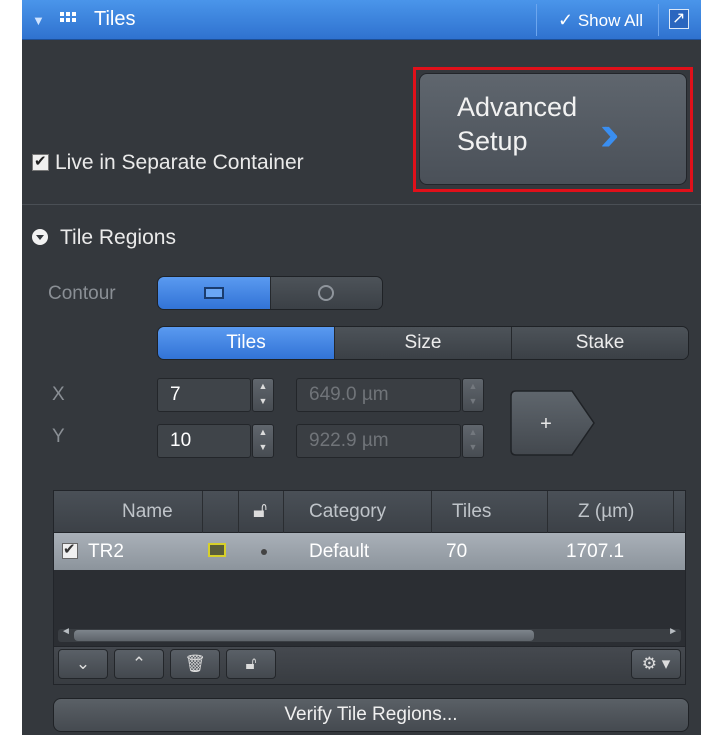  I want to click on unlock-icon: 🔓︎, so click(251, 664).